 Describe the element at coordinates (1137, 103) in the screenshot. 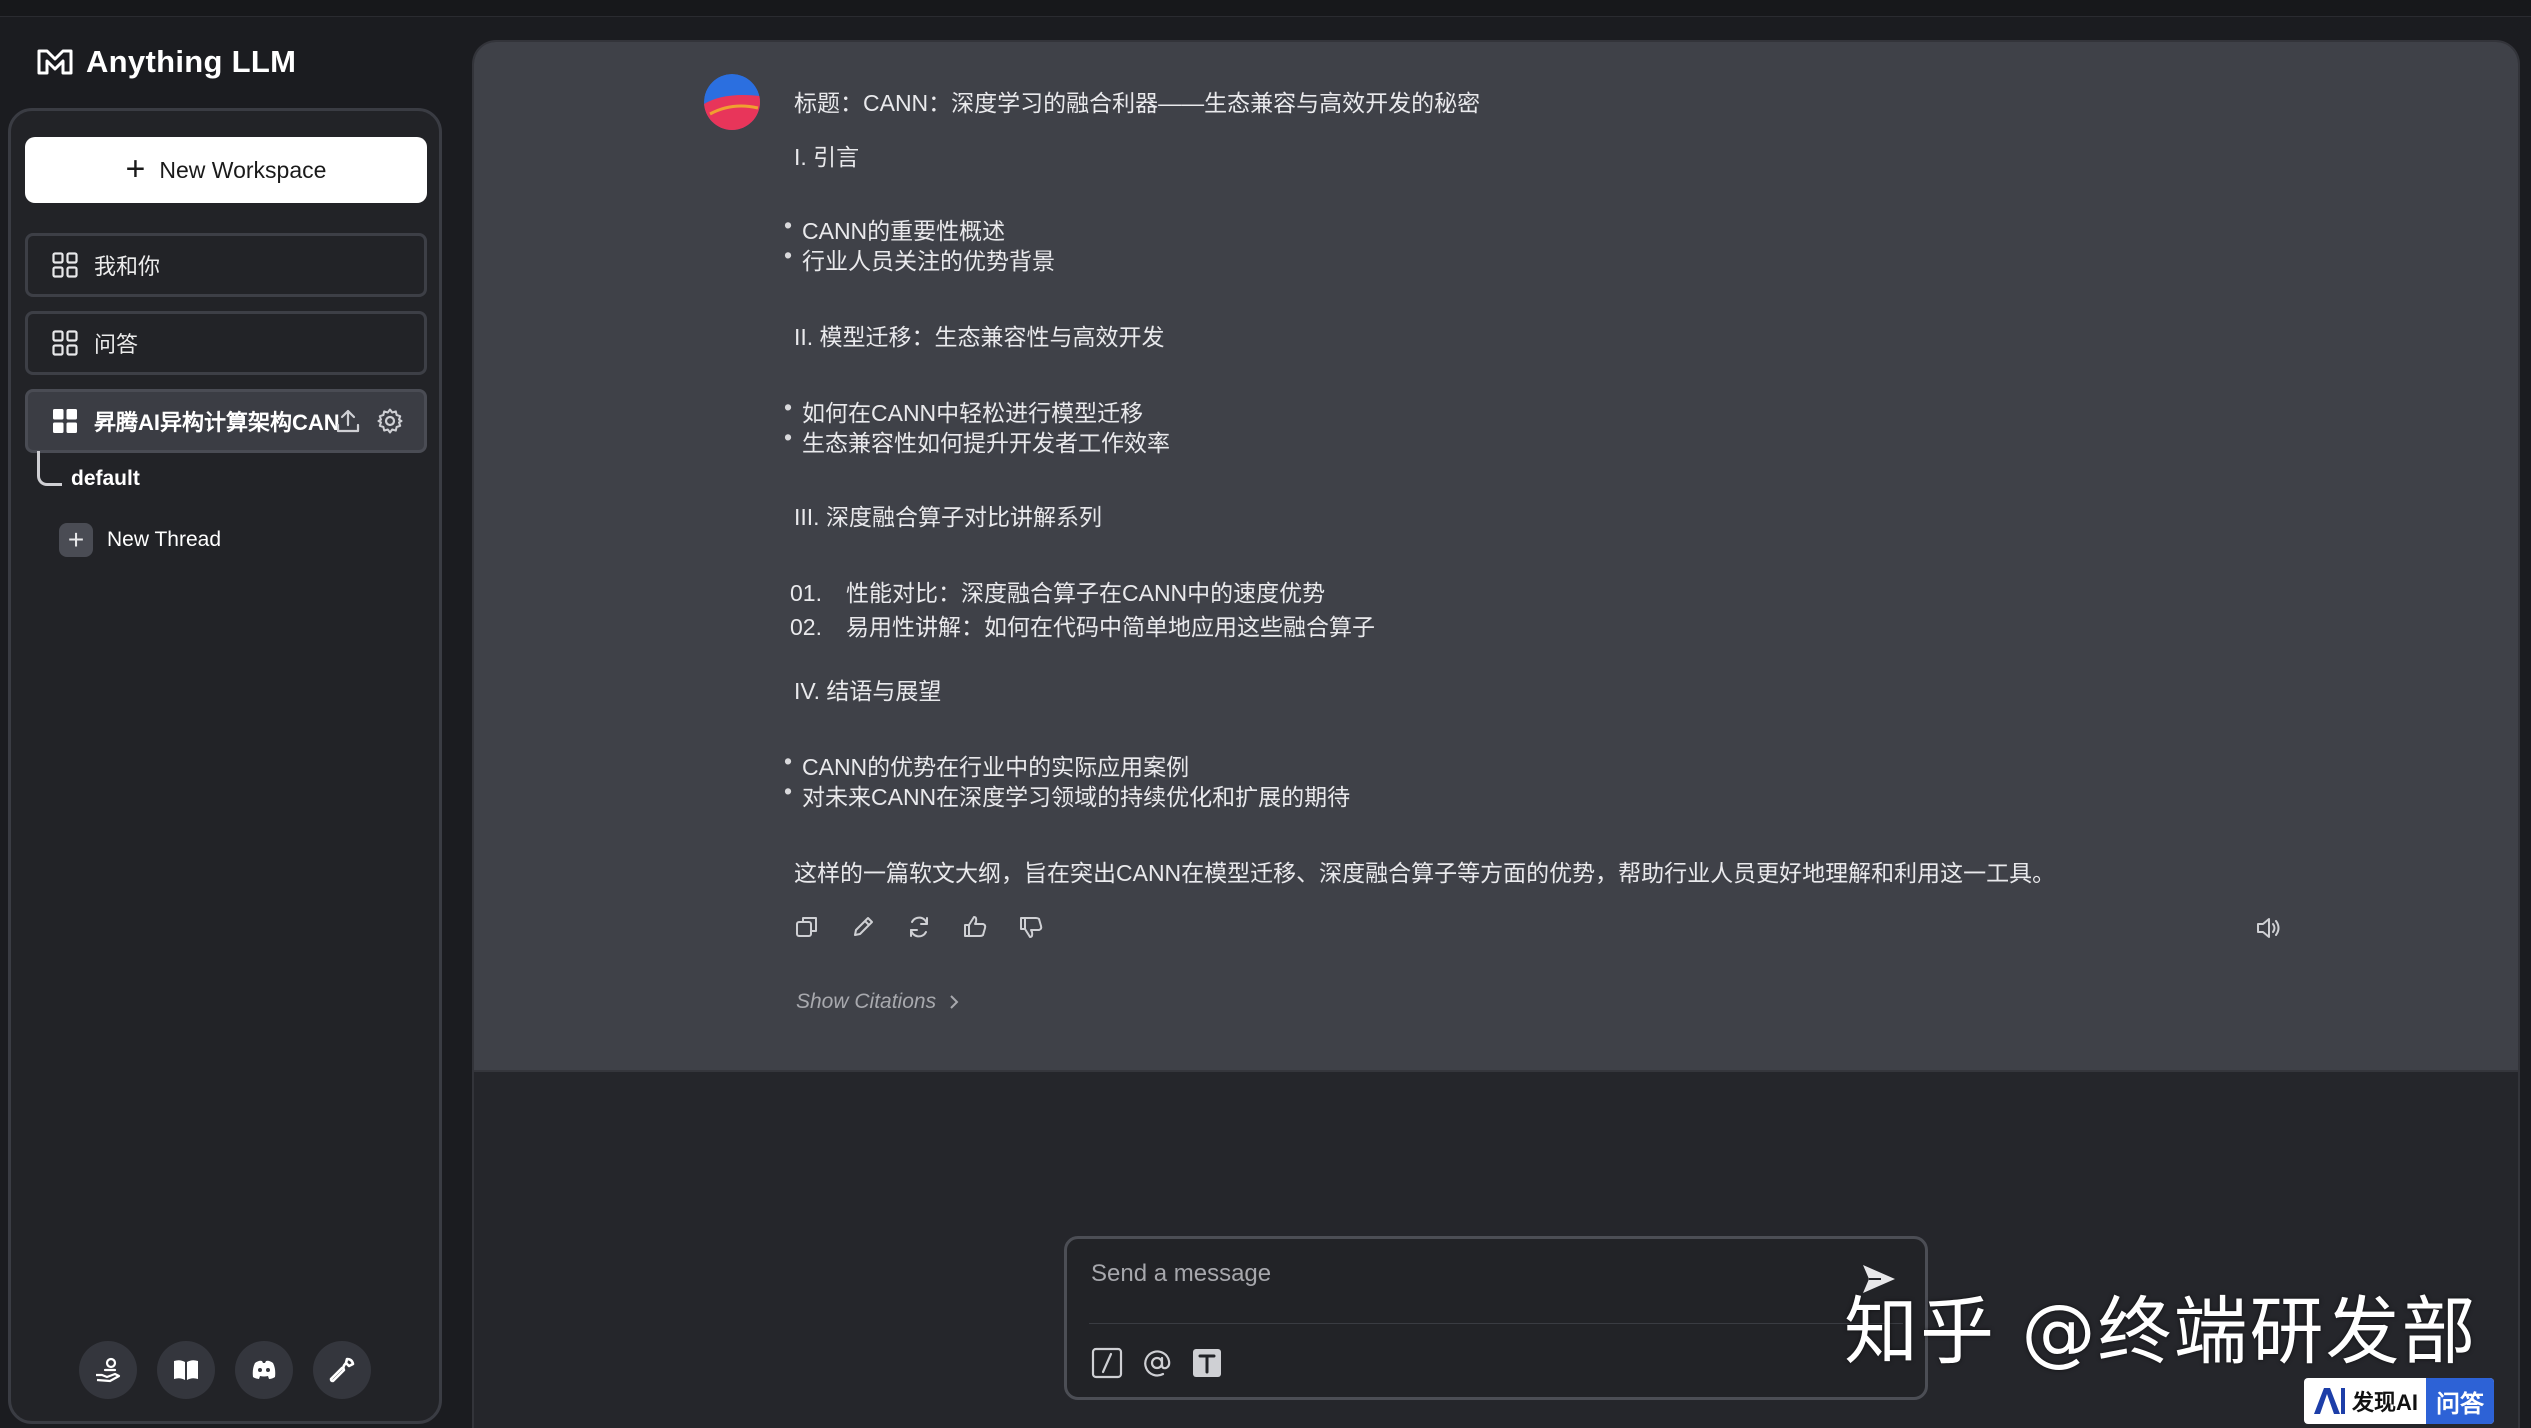

I see `message-title: 标题：CANN：深度学习的融合利器——生态兼容与高效开发的秘密` at that location.